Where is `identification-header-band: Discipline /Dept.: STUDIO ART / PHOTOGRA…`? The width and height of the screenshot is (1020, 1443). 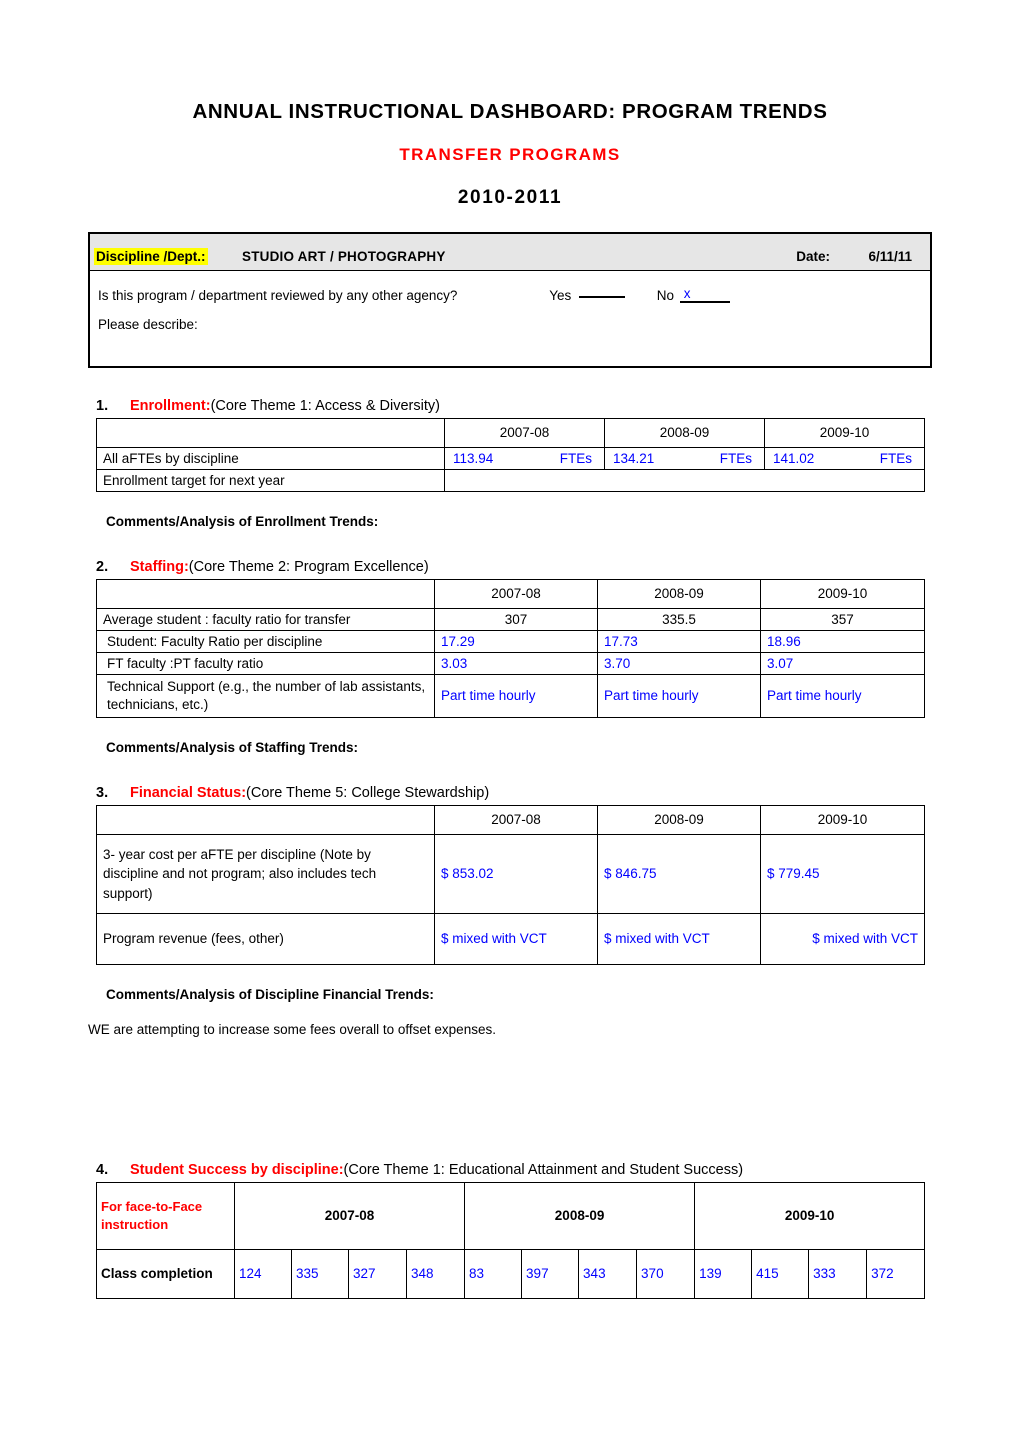
identification-header-band: Discipline /Dept.: STUDIO ART / PHOTOGRA… is located at coordinates (510, 252).